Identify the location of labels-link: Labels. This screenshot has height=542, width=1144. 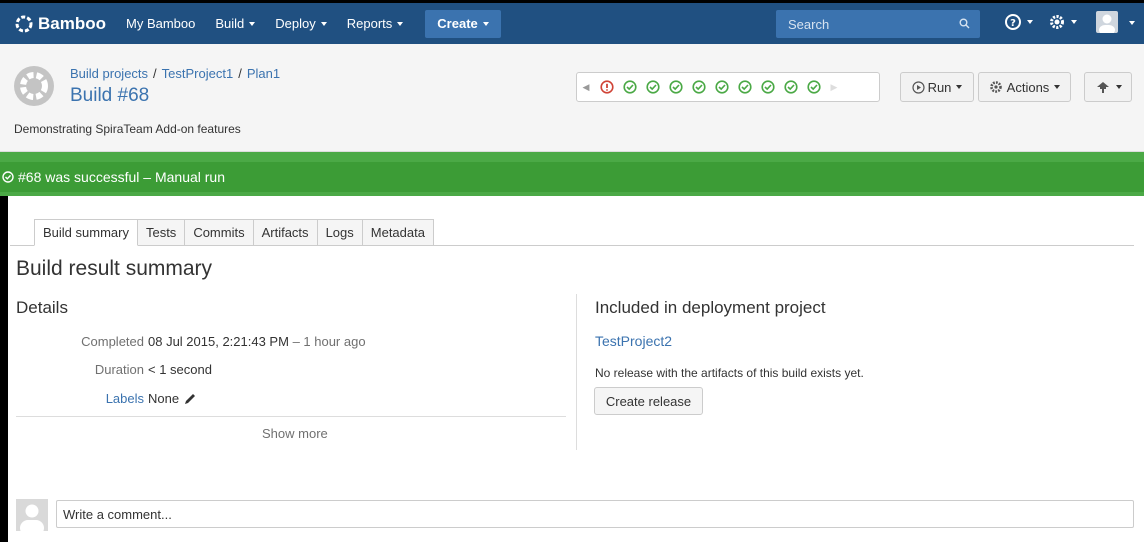
(125, 398).